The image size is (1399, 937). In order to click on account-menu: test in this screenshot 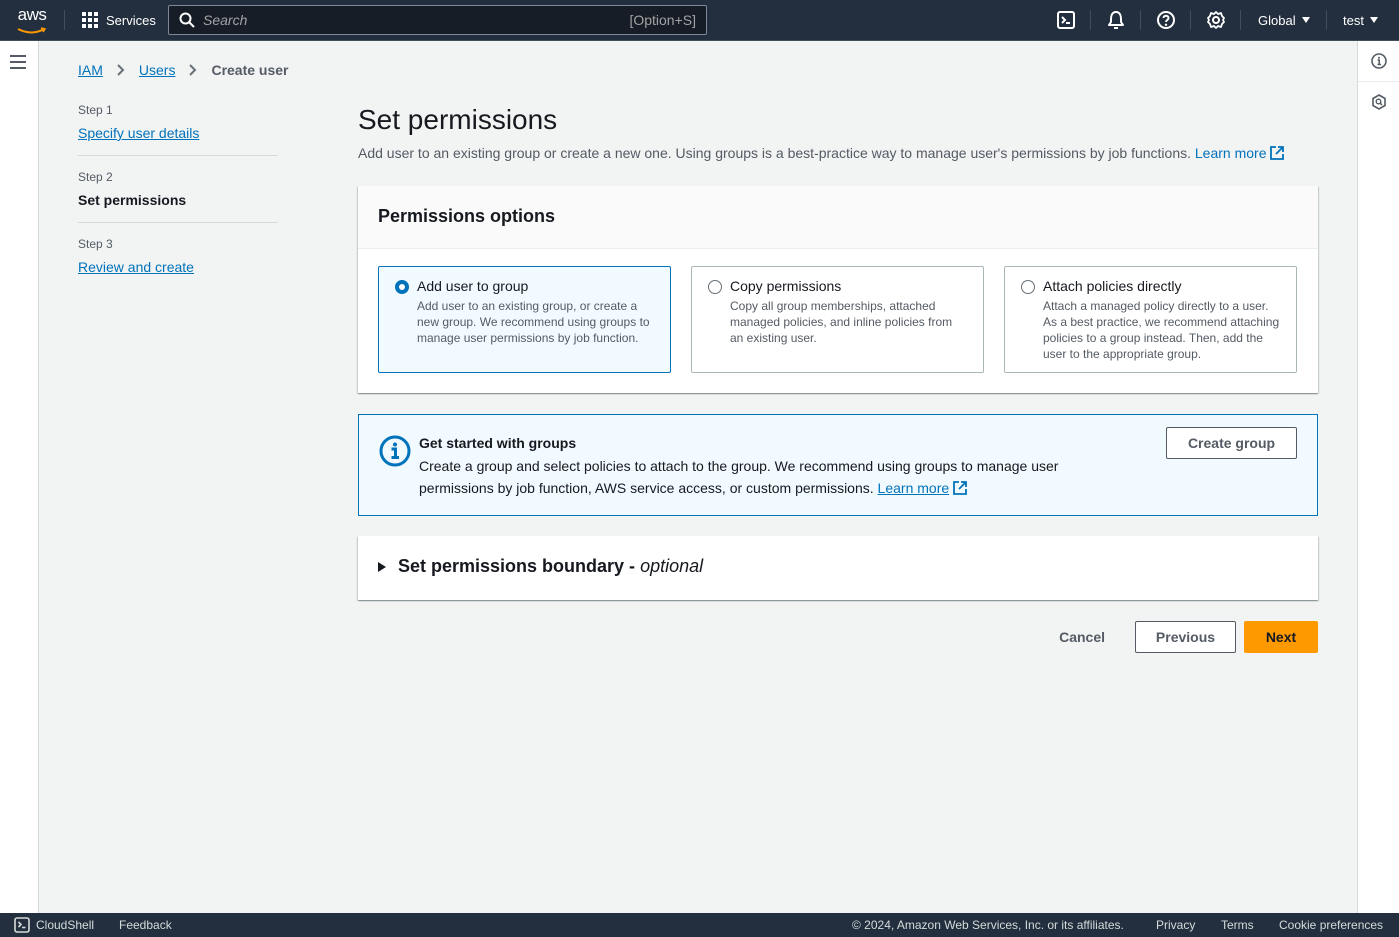, I will do `click(1360, 20)`.